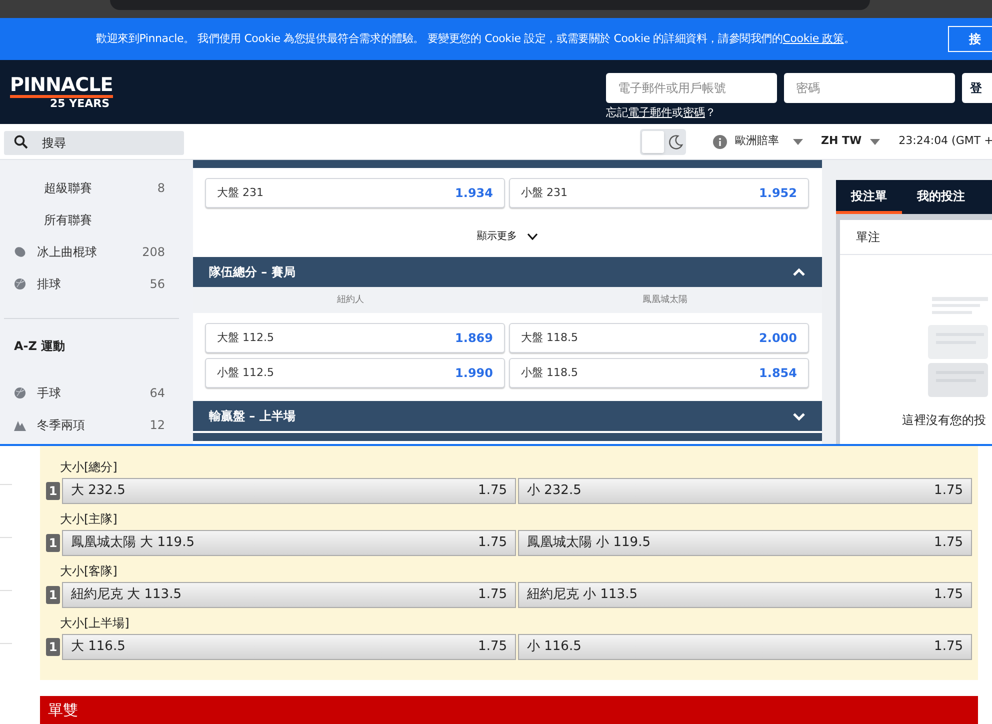 This screenshot has height=724, width=992. Describe the element at coordinates (350, 300) in the screenshot. I see `team-label: 紐約人` at that location.